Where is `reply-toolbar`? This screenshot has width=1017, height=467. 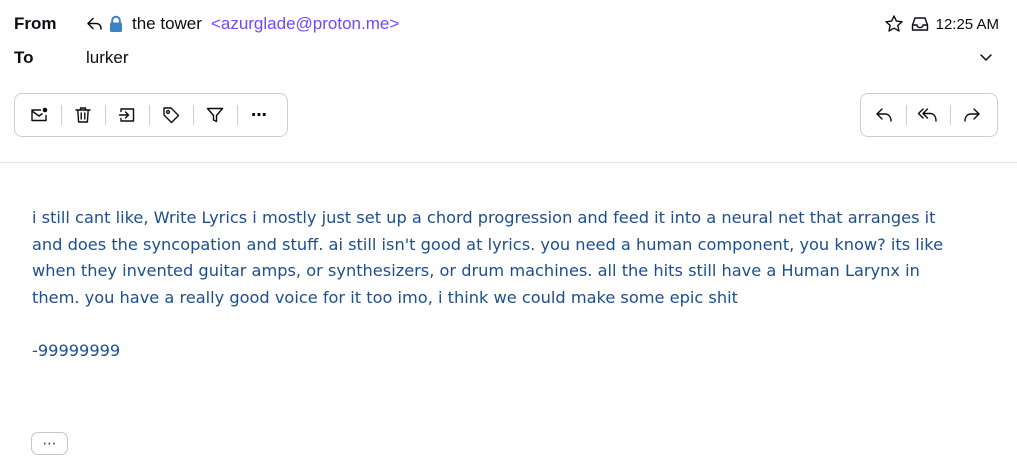 reply-toolbar is located at coordinates (929, 115).